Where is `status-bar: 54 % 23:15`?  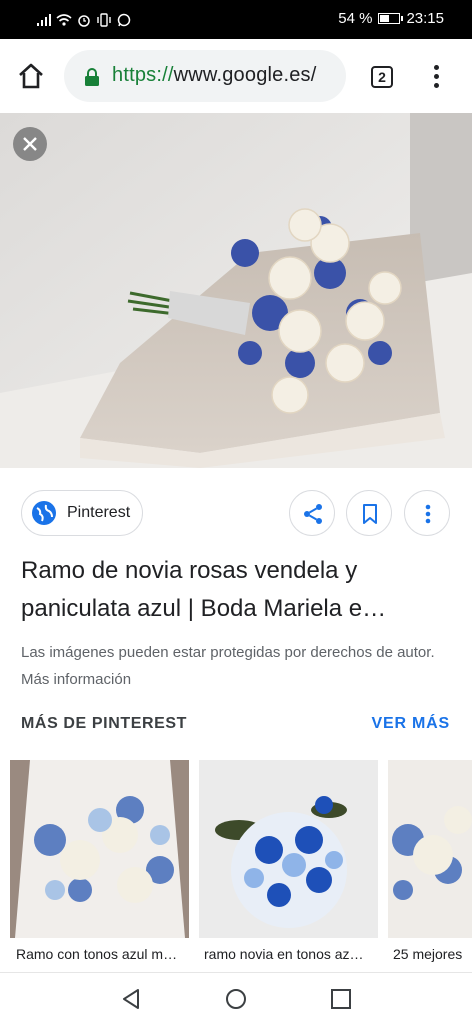 status-bar: 54 % 23:15 is located at coordinates (236, 19).